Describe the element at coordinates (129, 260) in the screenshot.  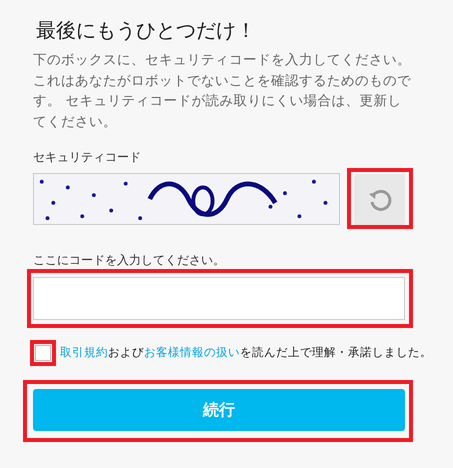
I see `field-label: ここにコードを入力してください。` at that location.